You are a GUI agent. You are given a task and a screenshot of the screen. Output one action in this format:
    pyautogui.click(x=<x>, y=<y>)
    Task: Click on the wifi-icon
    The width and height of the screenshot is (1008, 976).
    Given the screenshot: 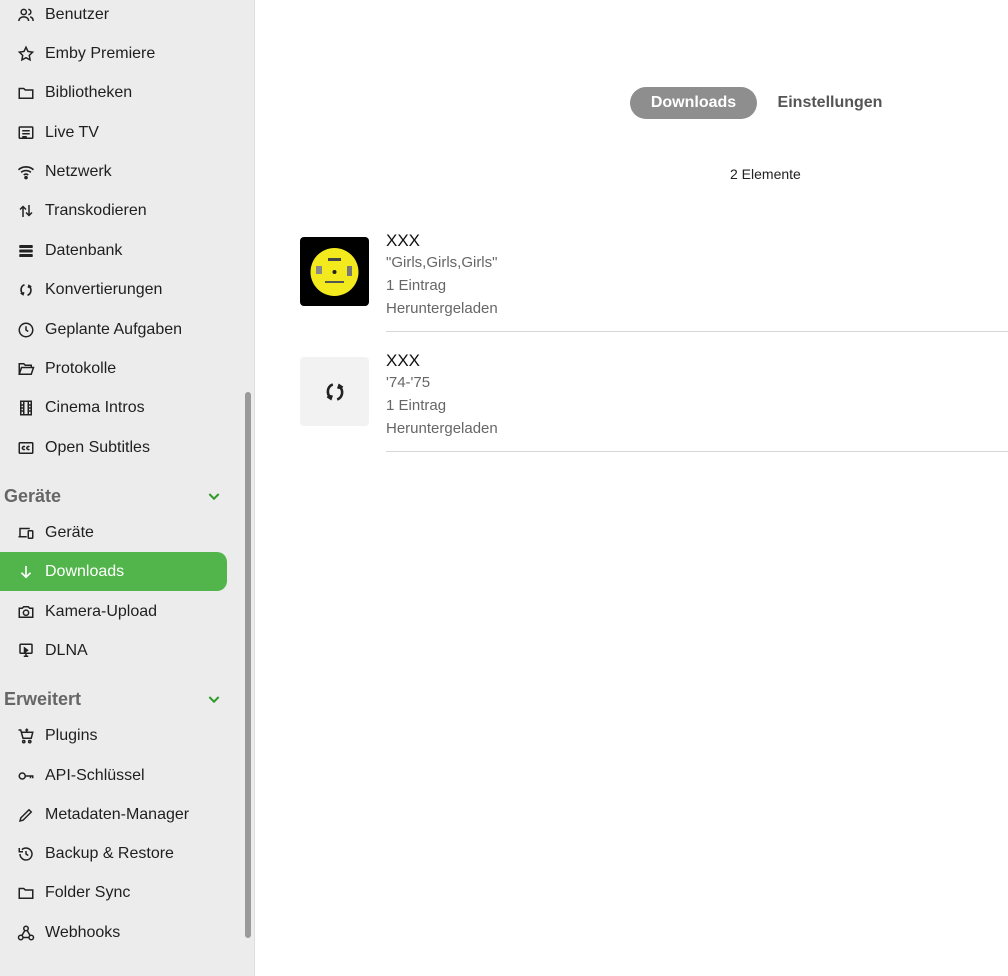 What is the action you would take?
    pyautogui.click(x=26, y=172)
    